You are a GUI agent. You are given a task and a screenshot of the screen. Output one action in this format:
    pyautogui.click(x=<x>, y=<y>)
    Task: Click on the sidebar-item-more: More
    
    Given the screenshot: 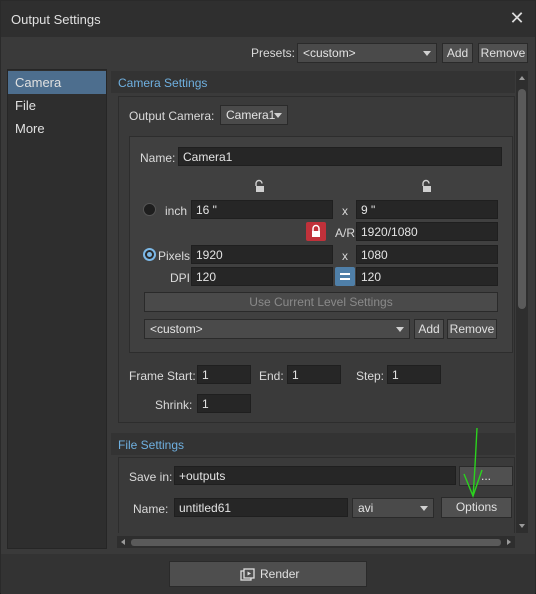 What is the action you would take?
    pyautogui.click(x=57, y=128)
    